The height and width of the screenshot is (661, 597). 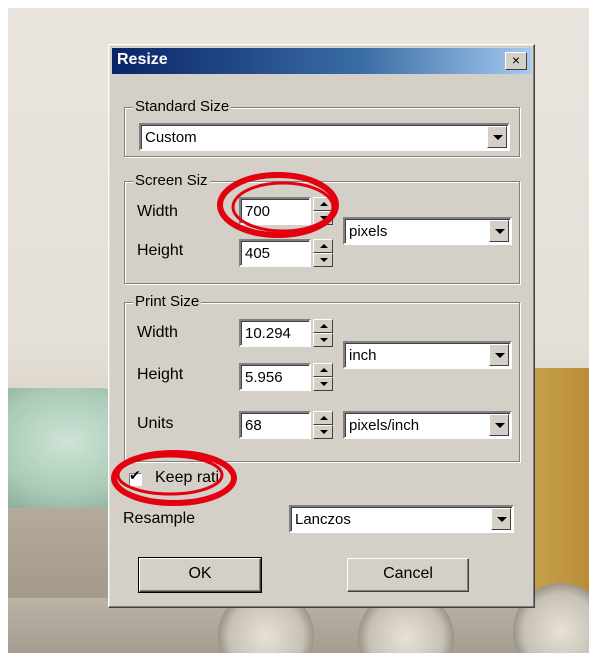 What do you see at coordinates (155, 423) in the screenshot?
I see `units-label: Units` at bounding box center [155, 423].